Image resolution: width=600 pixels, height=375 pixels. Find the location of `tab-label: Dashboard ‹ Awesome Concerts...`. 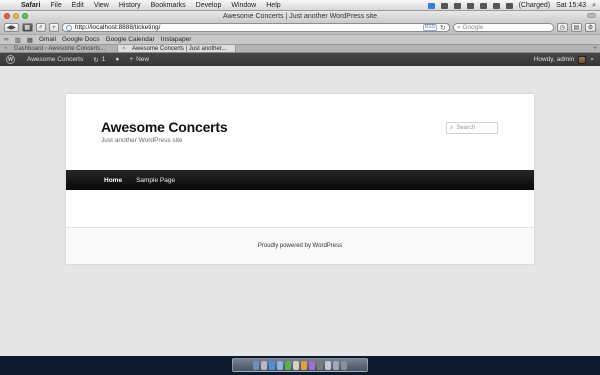

tab-label: Dashboard ‹ Awesome Concerts... is located at coordinates (60, 48).